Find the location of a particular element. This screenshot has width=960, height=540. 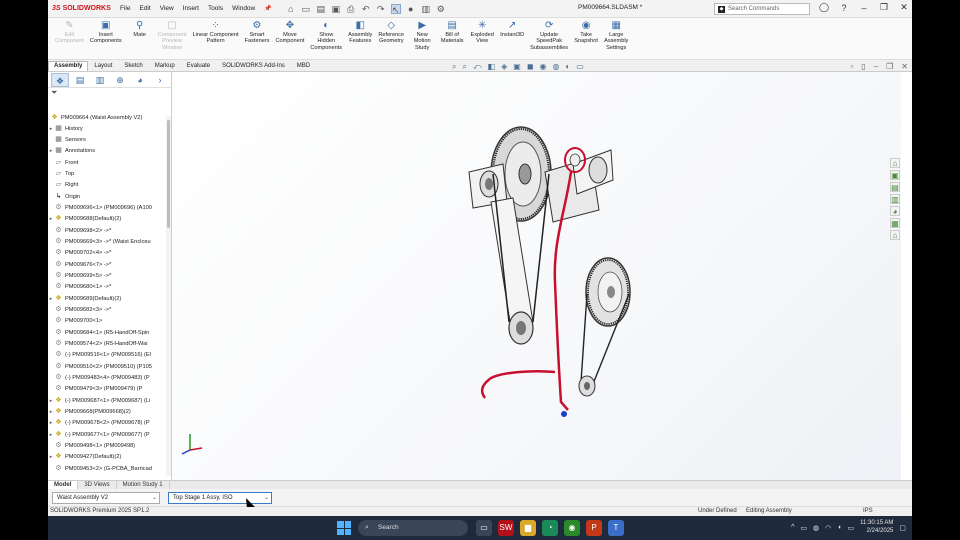

menu-edit: Edit is located at coordinates (144, 8).